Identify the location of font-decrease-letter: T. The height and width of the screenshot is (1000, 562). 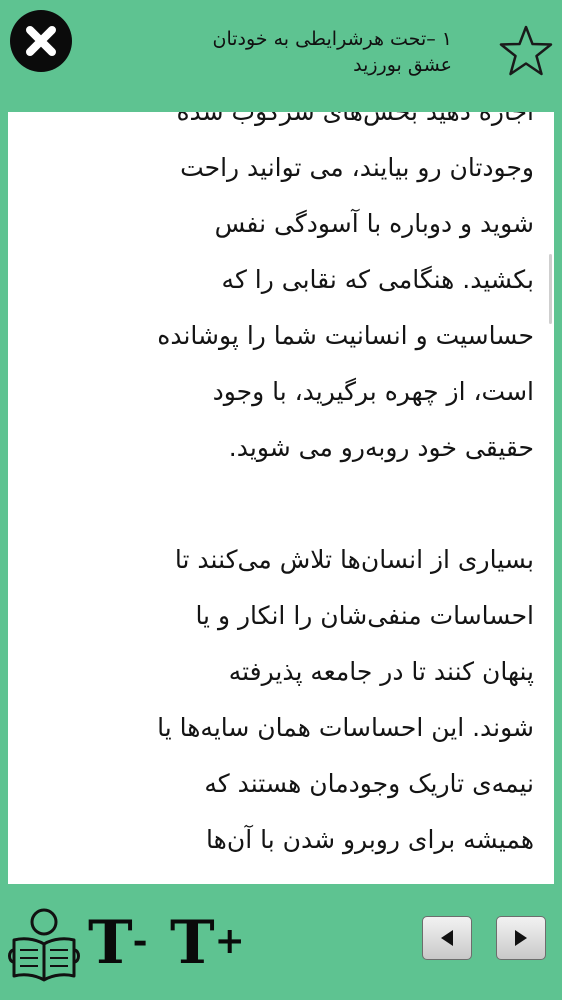
(110, 943).